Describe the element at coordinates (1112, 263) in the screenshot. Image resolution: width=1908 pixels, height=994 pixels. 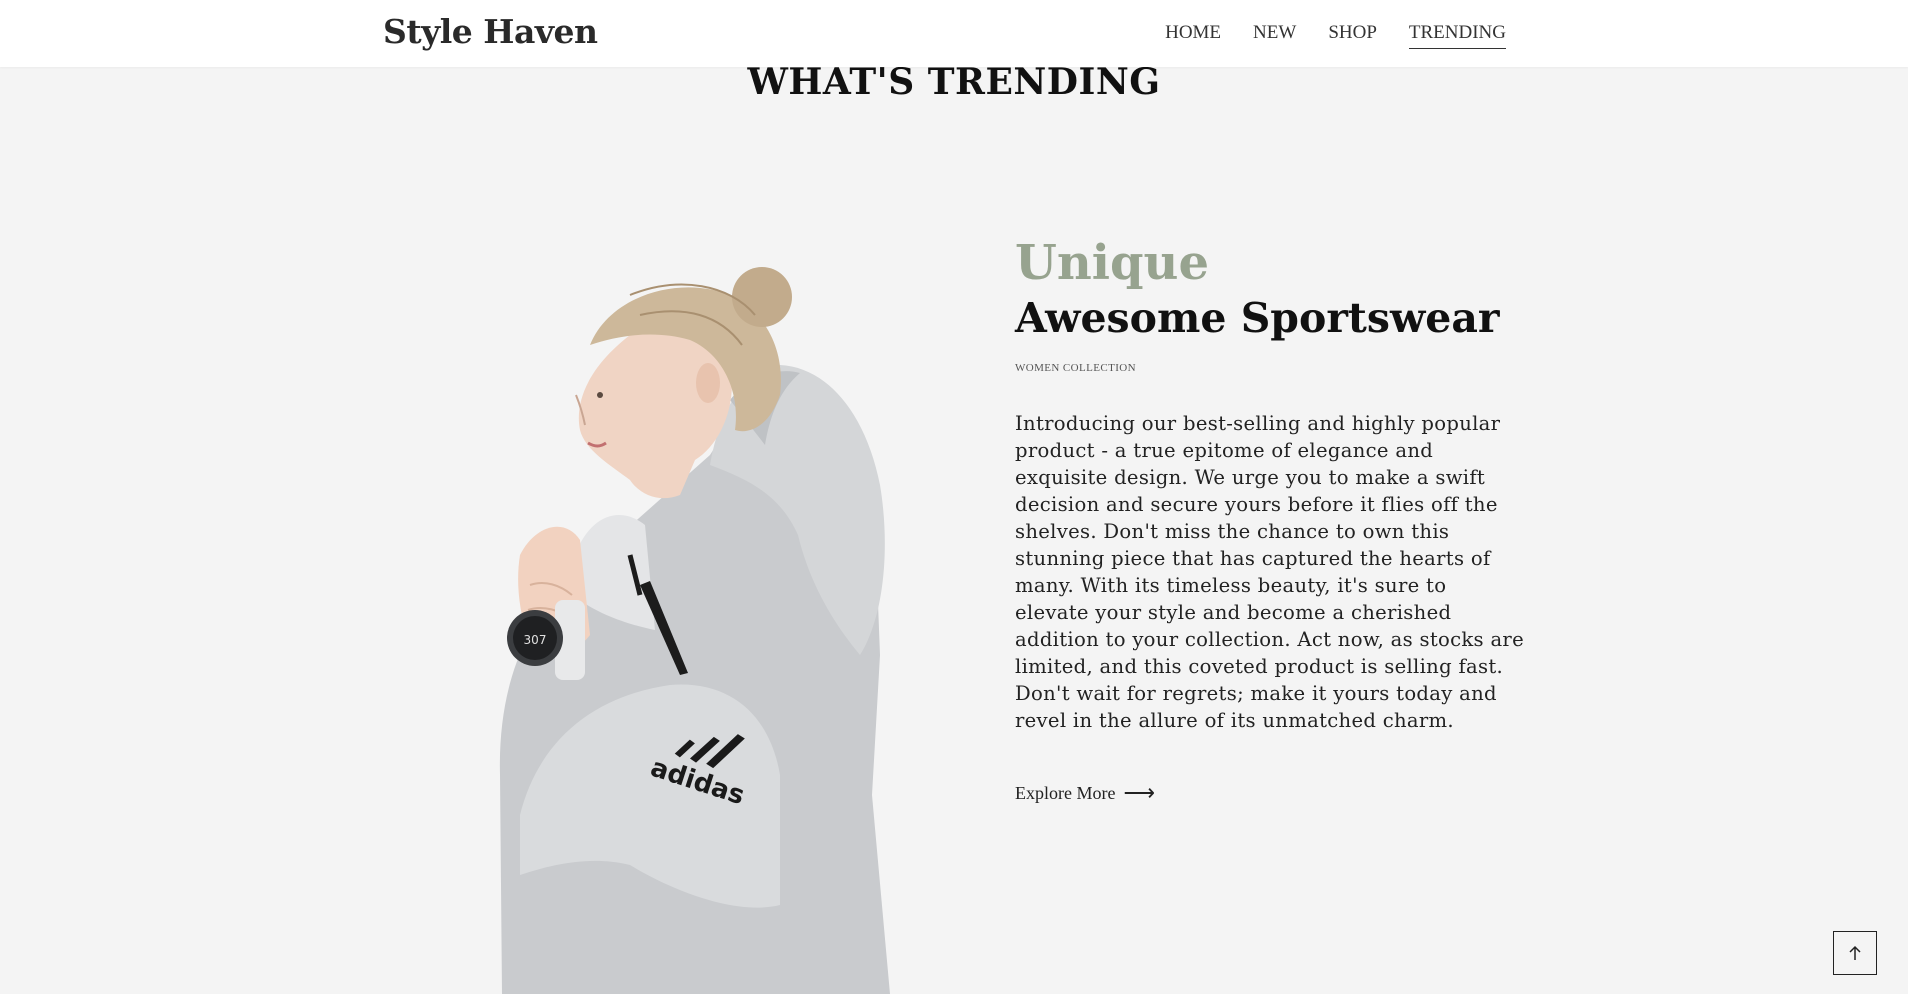
I see `feature-kicker: Unique` at that location.